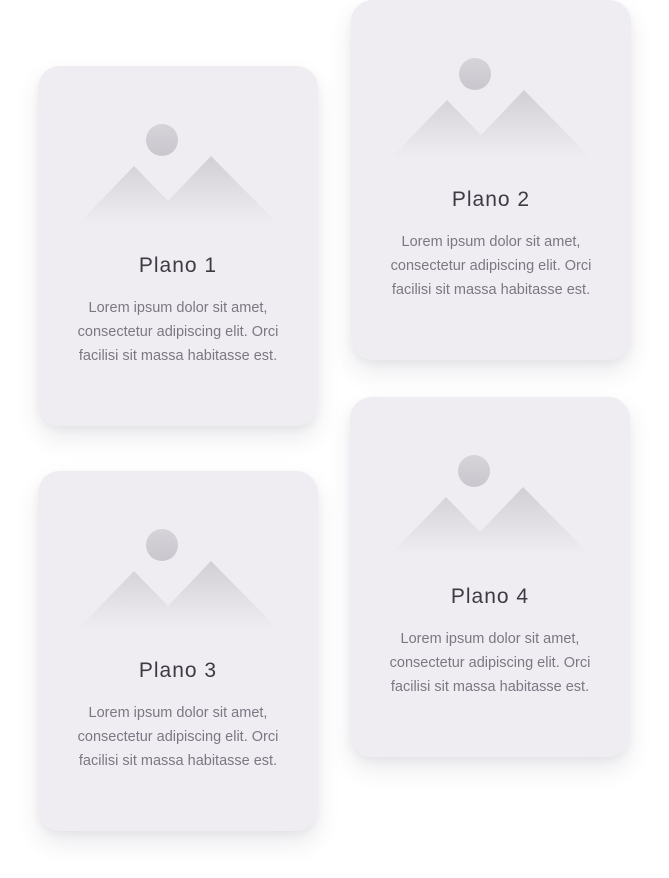 This screenshot has height=878, width=669. Describe the element at coordinates (490, 596) in the screenshot. I see `card-title: Plano 4` at that location.